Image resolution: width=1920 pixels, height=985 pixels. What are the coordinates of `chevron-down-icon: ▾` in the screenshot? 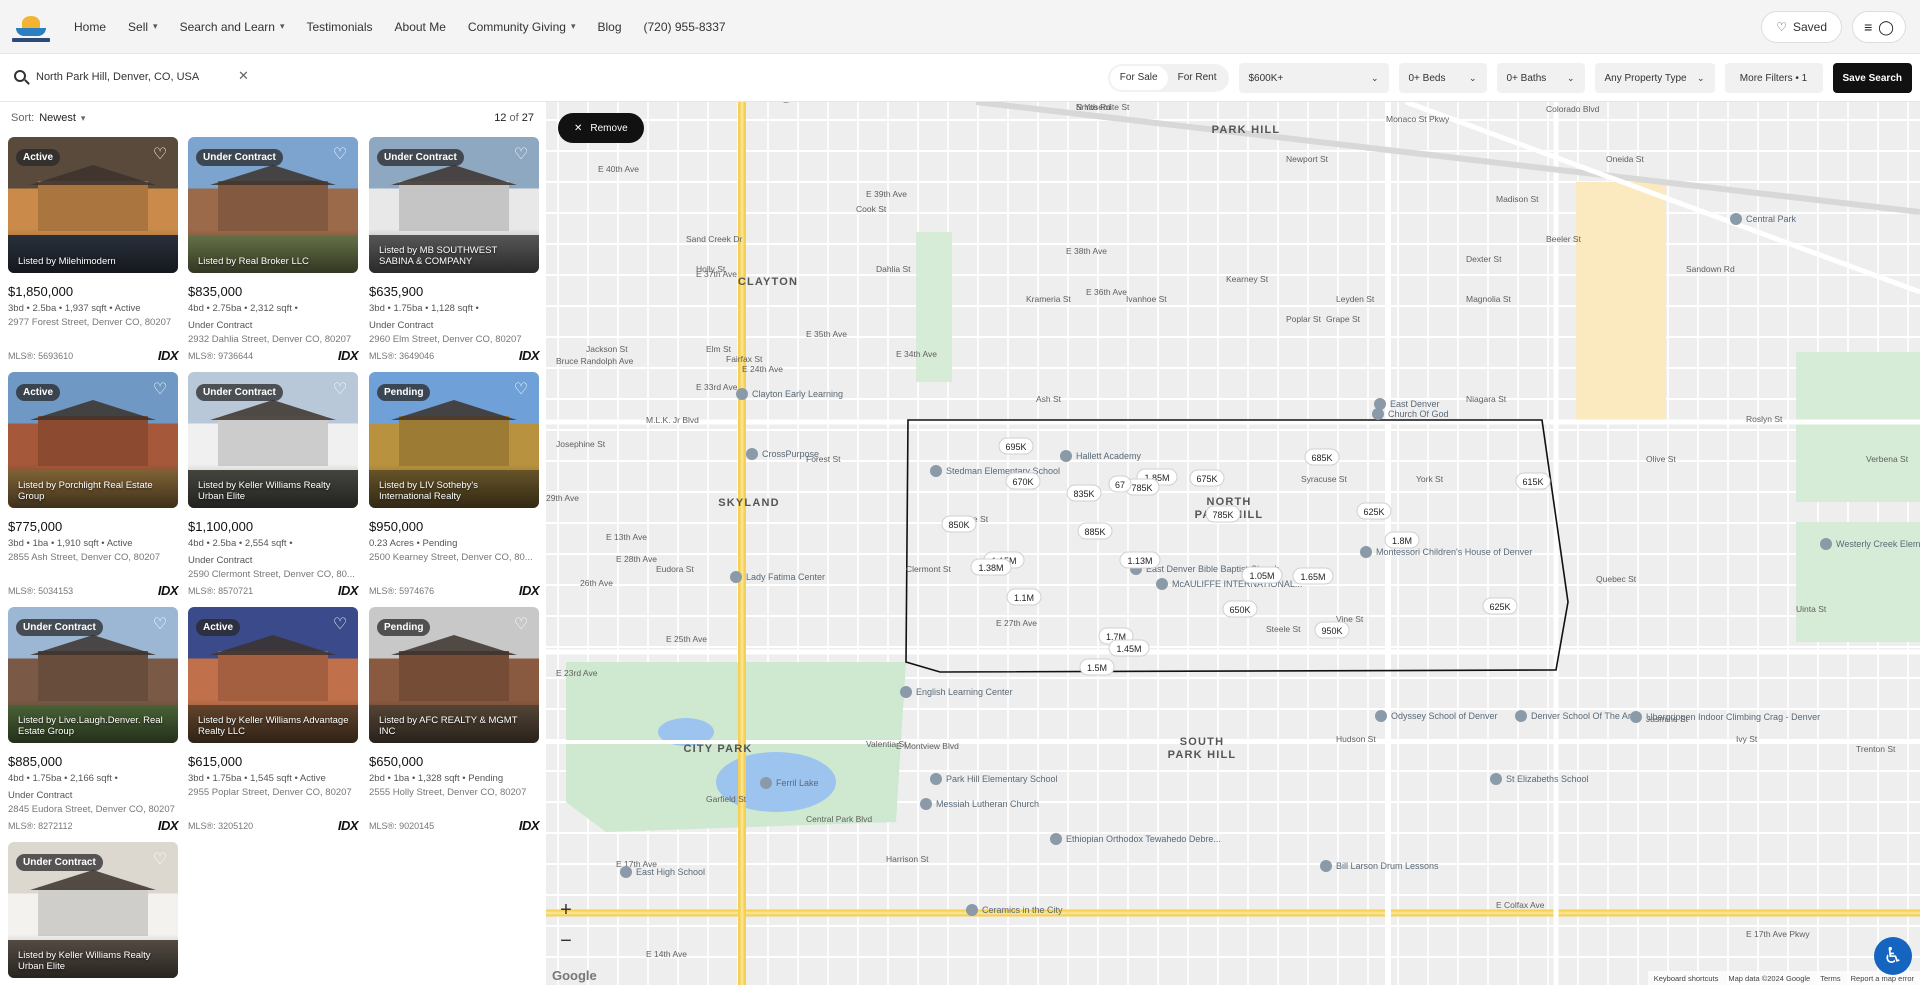 It's located at (155, 26).